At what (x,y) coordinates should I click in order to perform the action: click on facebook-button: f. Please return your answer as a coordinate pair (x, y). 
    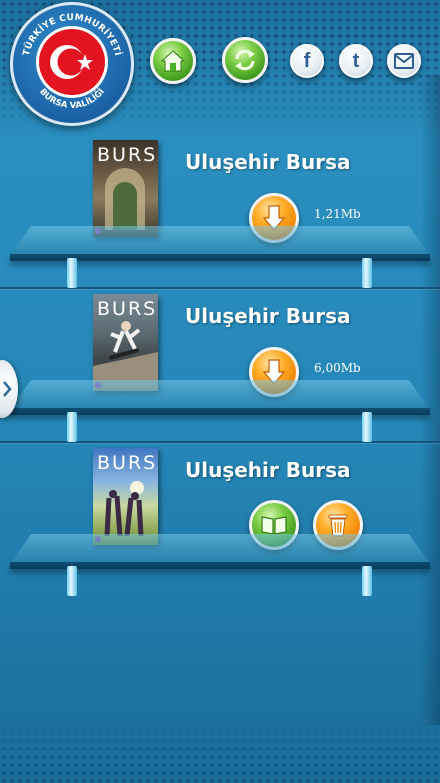
    Looking at the image, I should click on (307, 61).